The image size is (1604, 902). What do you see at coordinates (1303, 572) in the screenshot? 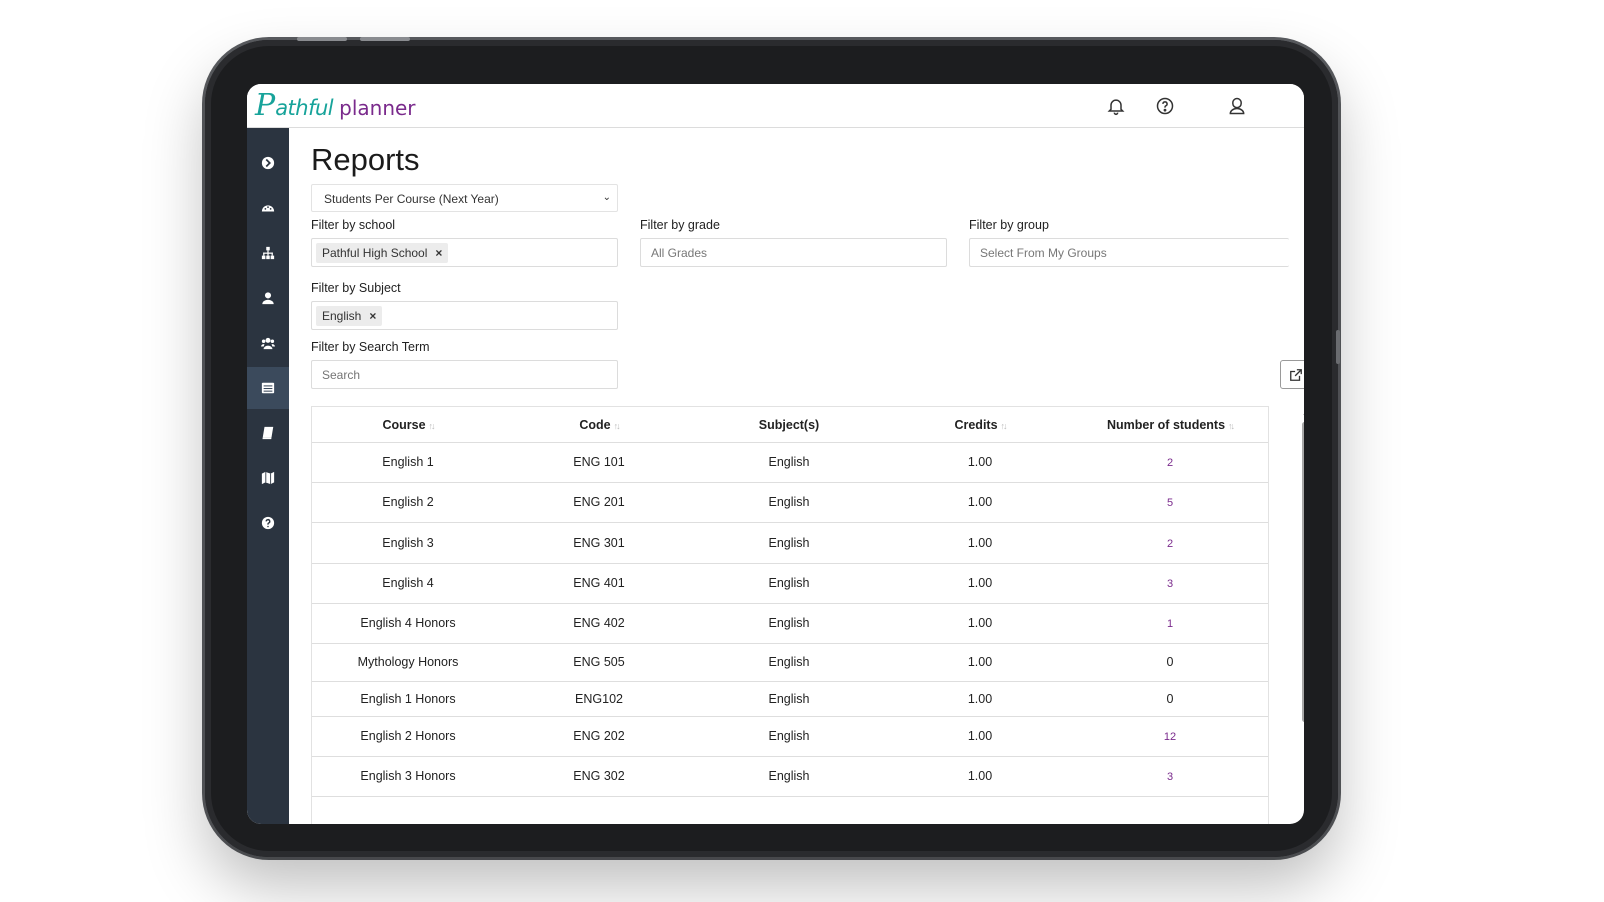
I see `table-scrollbar` at bounding box center [1303, 572].